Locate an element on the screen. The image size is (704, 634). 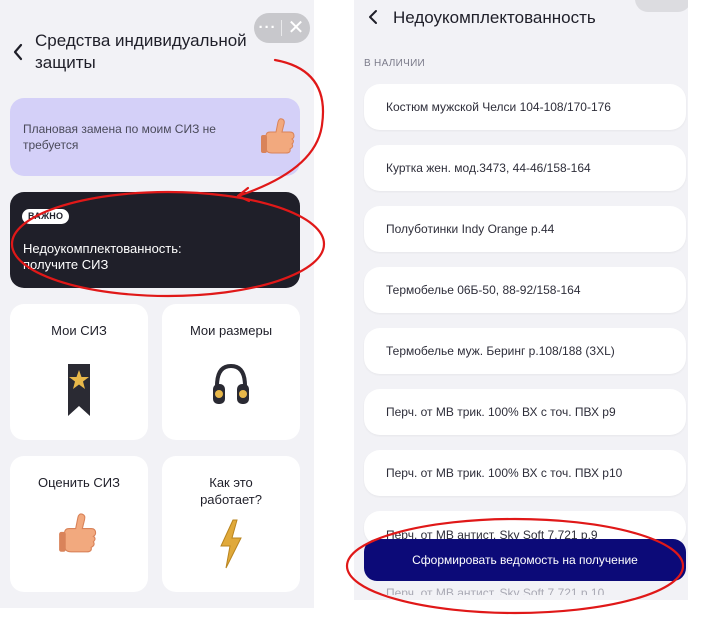
tile-my-ppe-label: Мои СИЗ is located at coordinates (79, 330).